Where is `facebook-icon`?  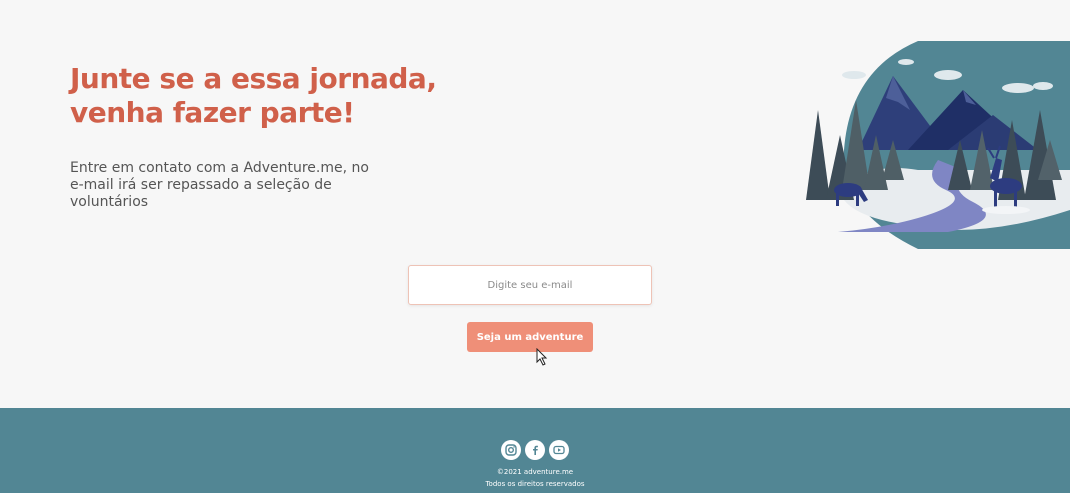
facebook-icon is located at coordinates (535, 450).